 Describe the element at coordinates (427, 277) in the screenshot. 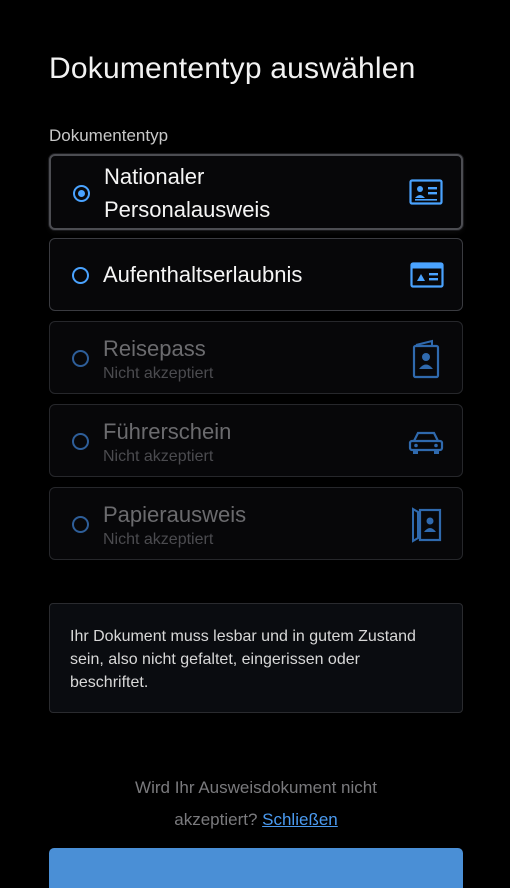

I see `residence-permit-card-icon` at that location.